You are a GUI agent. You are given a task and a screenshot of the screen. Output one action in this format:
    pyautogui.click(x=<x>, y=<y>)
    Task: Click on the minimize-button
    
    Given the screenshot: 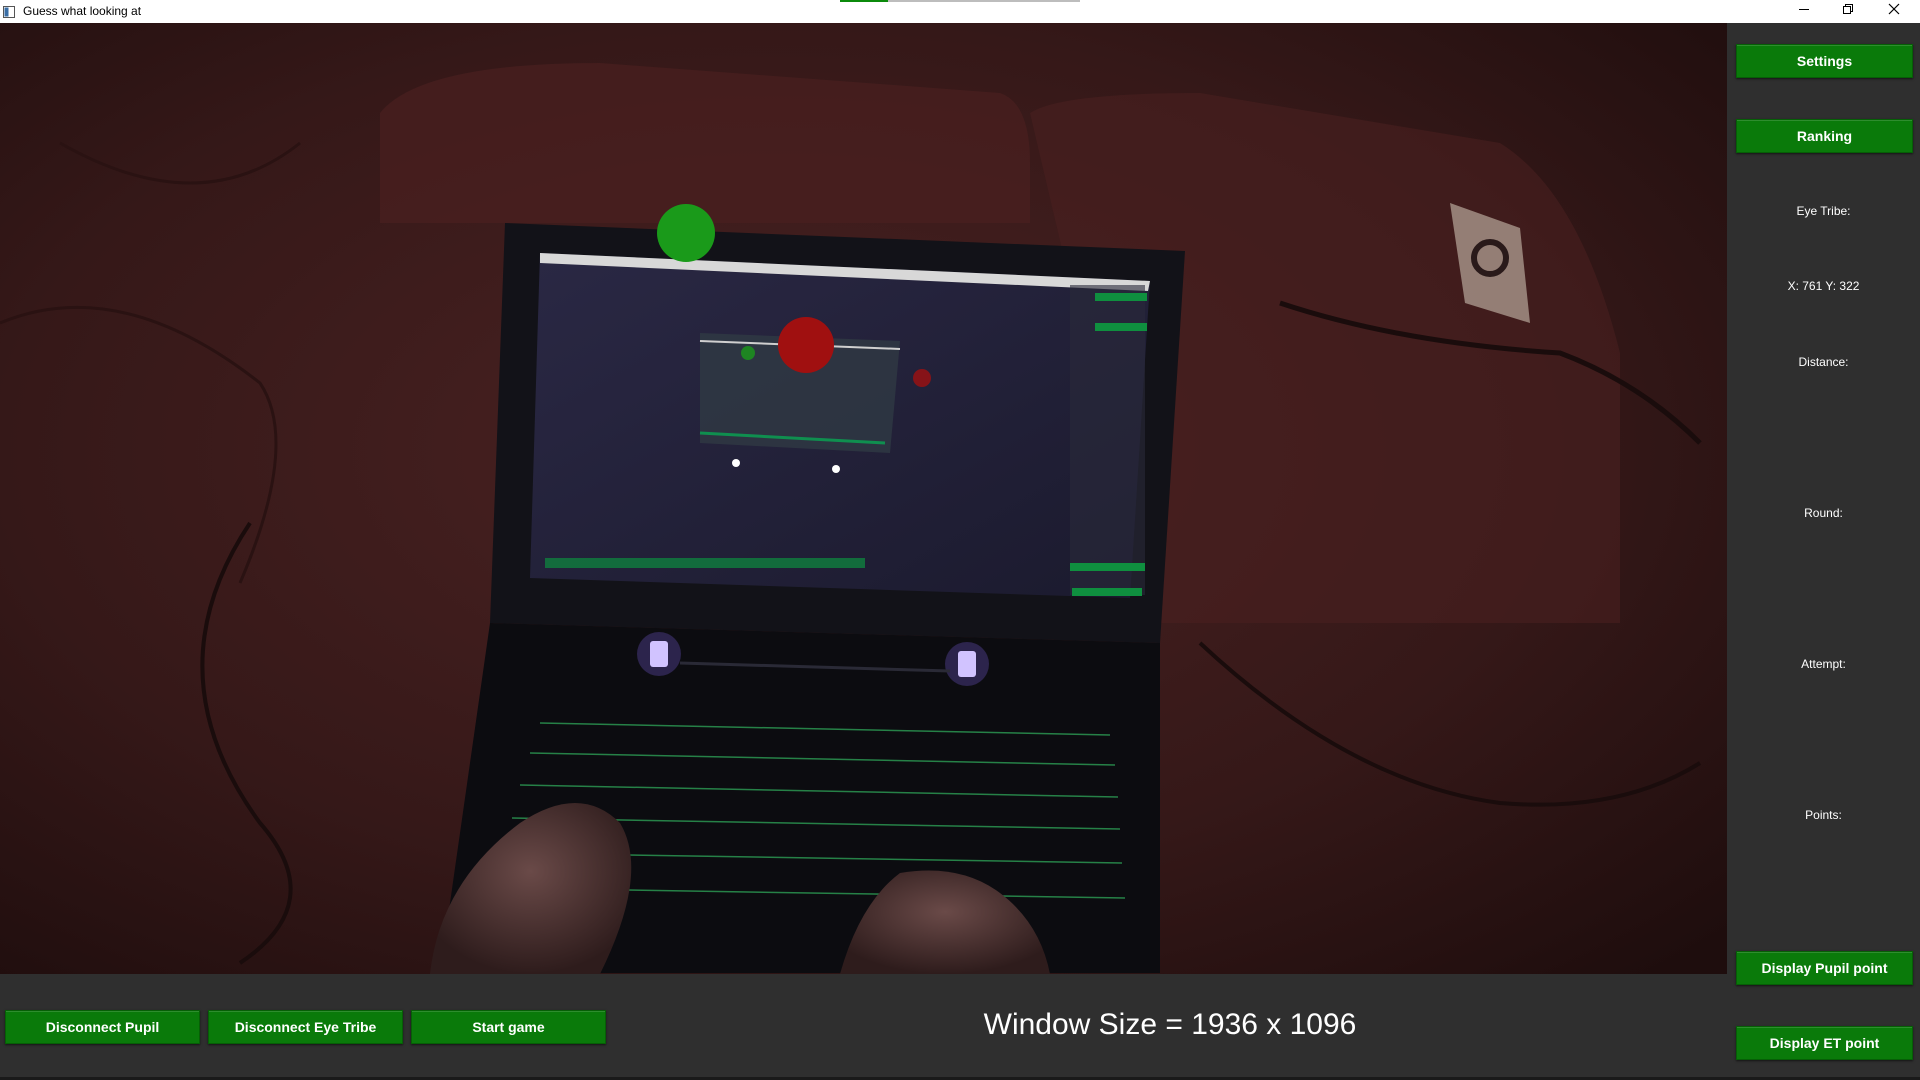 What is the action you would take?
    pyautogui.click(x=1804, y=11)
    